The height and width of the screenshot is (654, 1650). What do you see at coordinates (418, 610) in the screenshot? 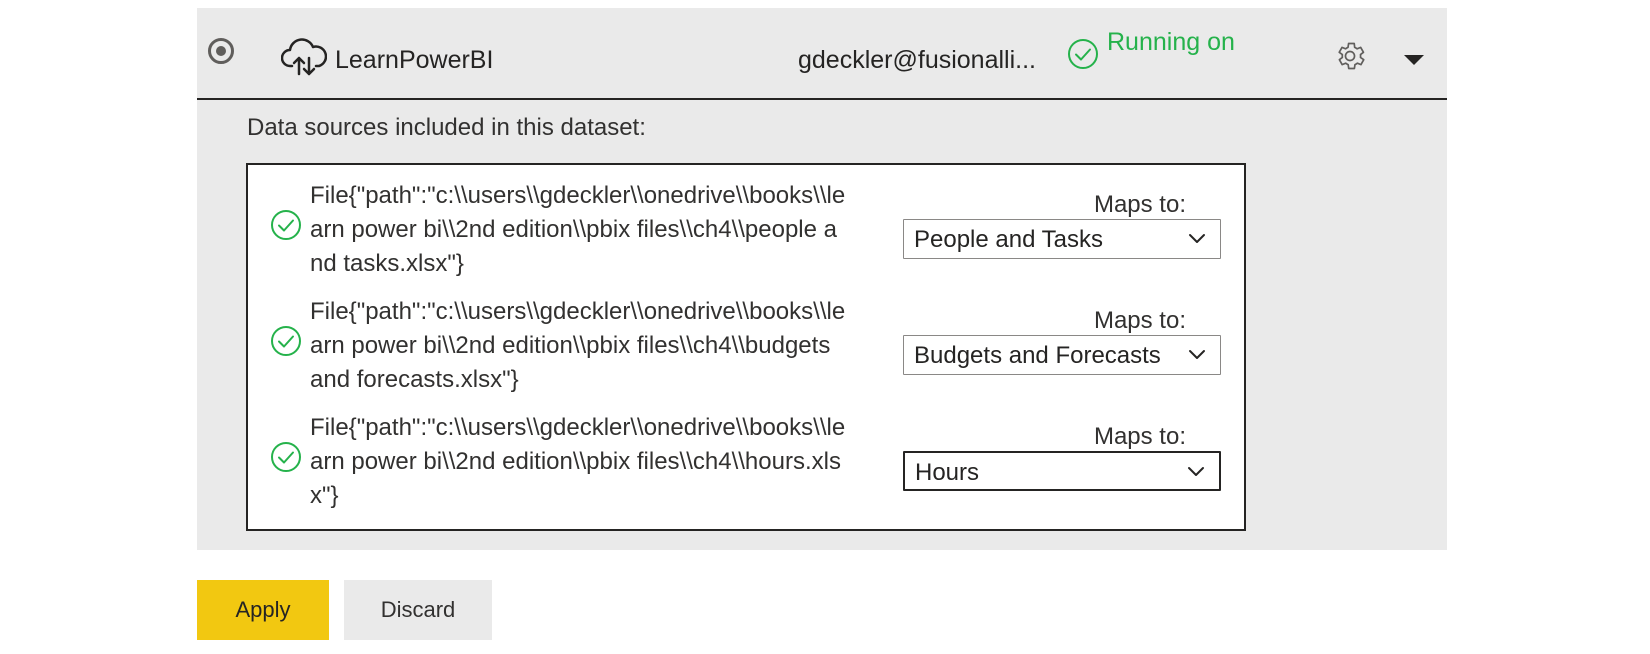
I see `discard-button: Discard` at bounding box center [418, 610].